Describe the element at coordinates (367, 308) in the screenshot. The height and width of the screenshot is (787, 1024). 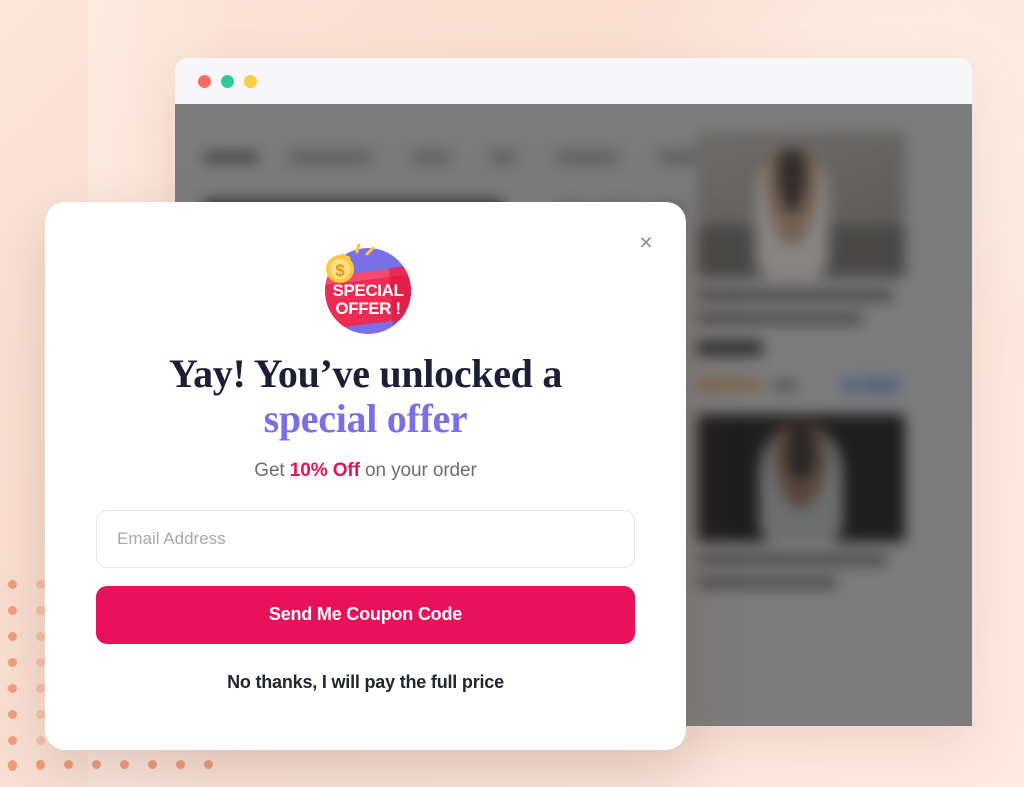
I see `svg-text: OFFER !` at that location.